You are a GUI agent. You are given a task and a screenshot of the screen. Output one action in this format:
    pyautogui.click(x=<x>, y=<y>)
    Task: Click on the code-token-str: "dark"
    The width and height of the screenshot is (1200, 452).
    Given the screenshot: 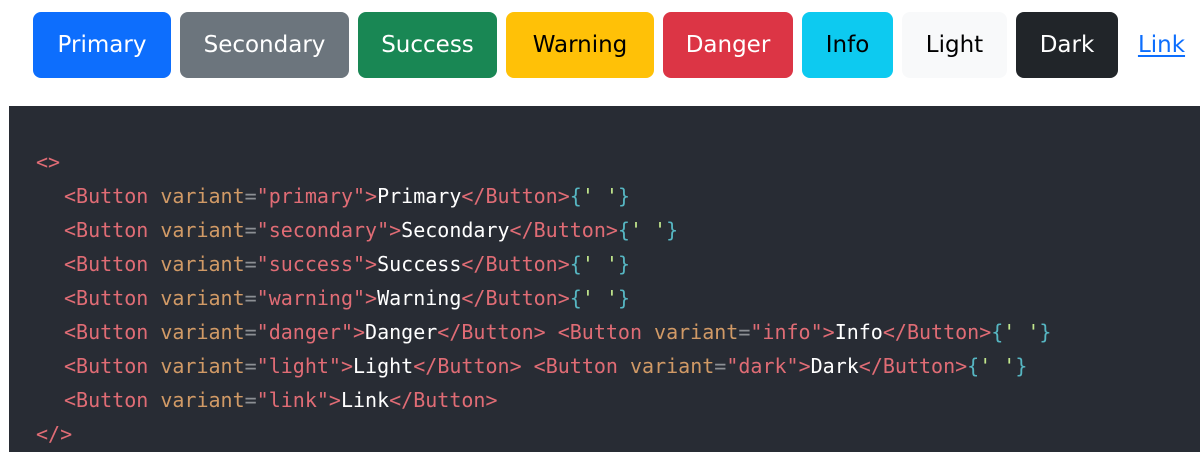 What is the action you would take?
    pyautogui.click(x=762, y=366)
    